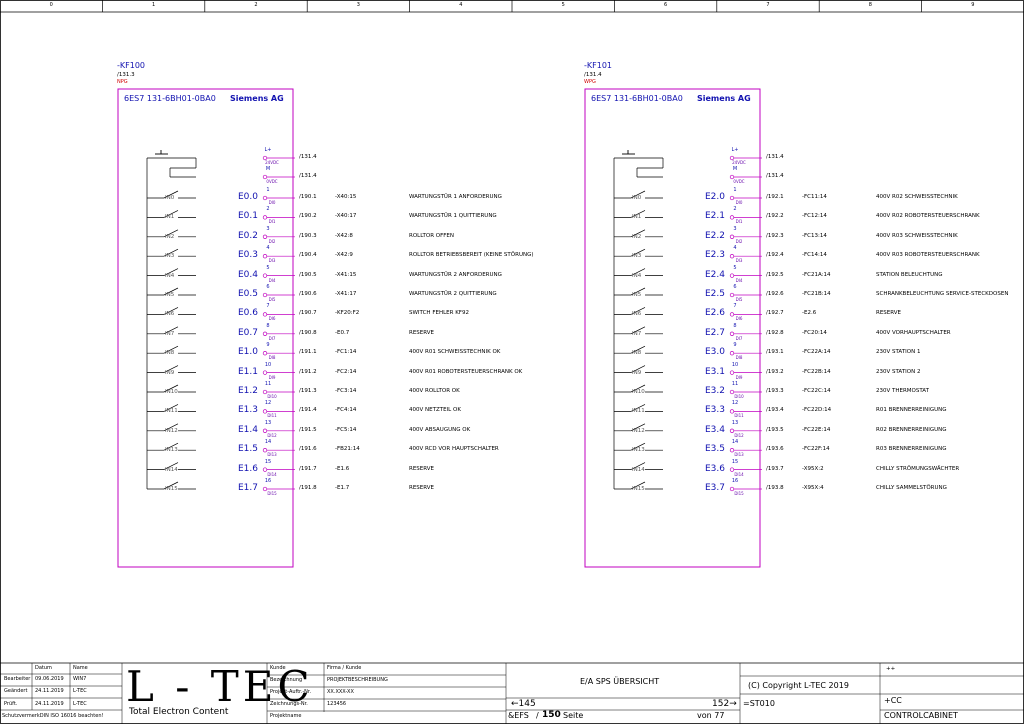 The height and width of the screenshot is (724, 1024). Describe the element at coordinates (921, 715) in the screenshot. I see `tb-location: CONTROLCABINET` at that location.